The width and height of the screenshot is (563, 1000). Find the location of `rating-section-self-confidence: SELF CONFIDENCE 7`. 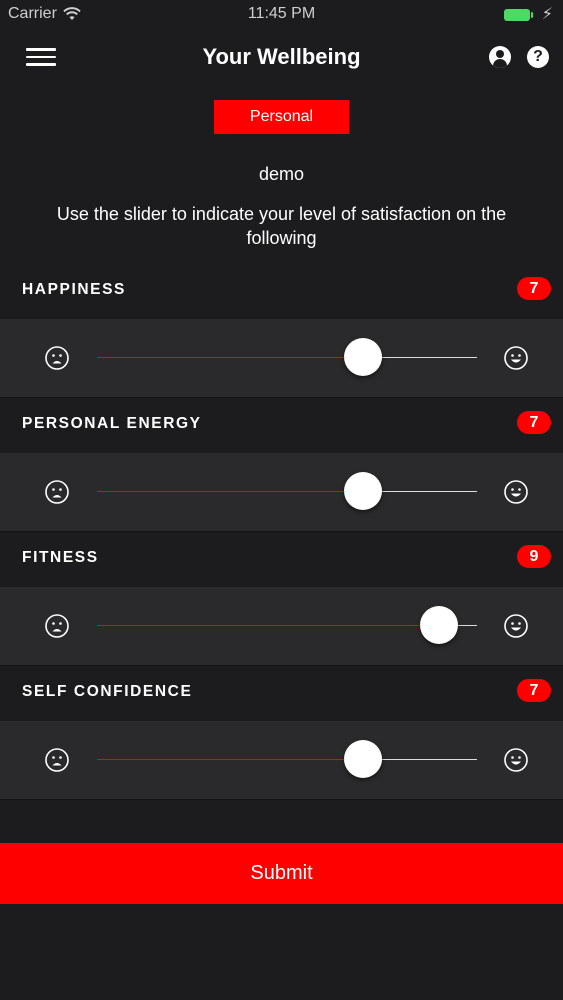

rating-section-self-confidence: SELF CONFIDENCE 7 is located at coordinates (281, 733).